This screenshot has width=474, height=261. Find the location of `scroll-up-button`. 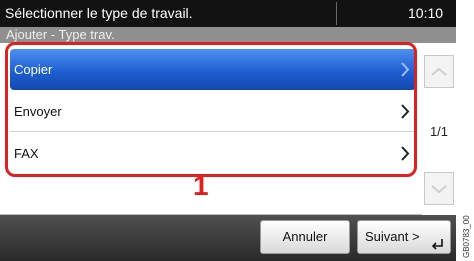

scroll-up-button is located at coordinates (439, 71).